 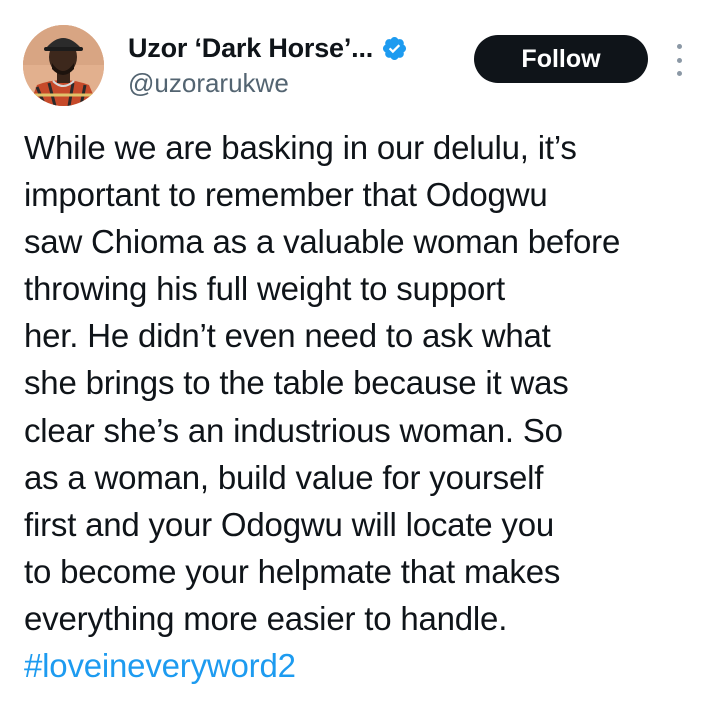 What do you see at coordinates (286, 195) in the screenshot?
I see `tweet-text-line: important to remember that Odogwu` at bounding box center [286, 195].